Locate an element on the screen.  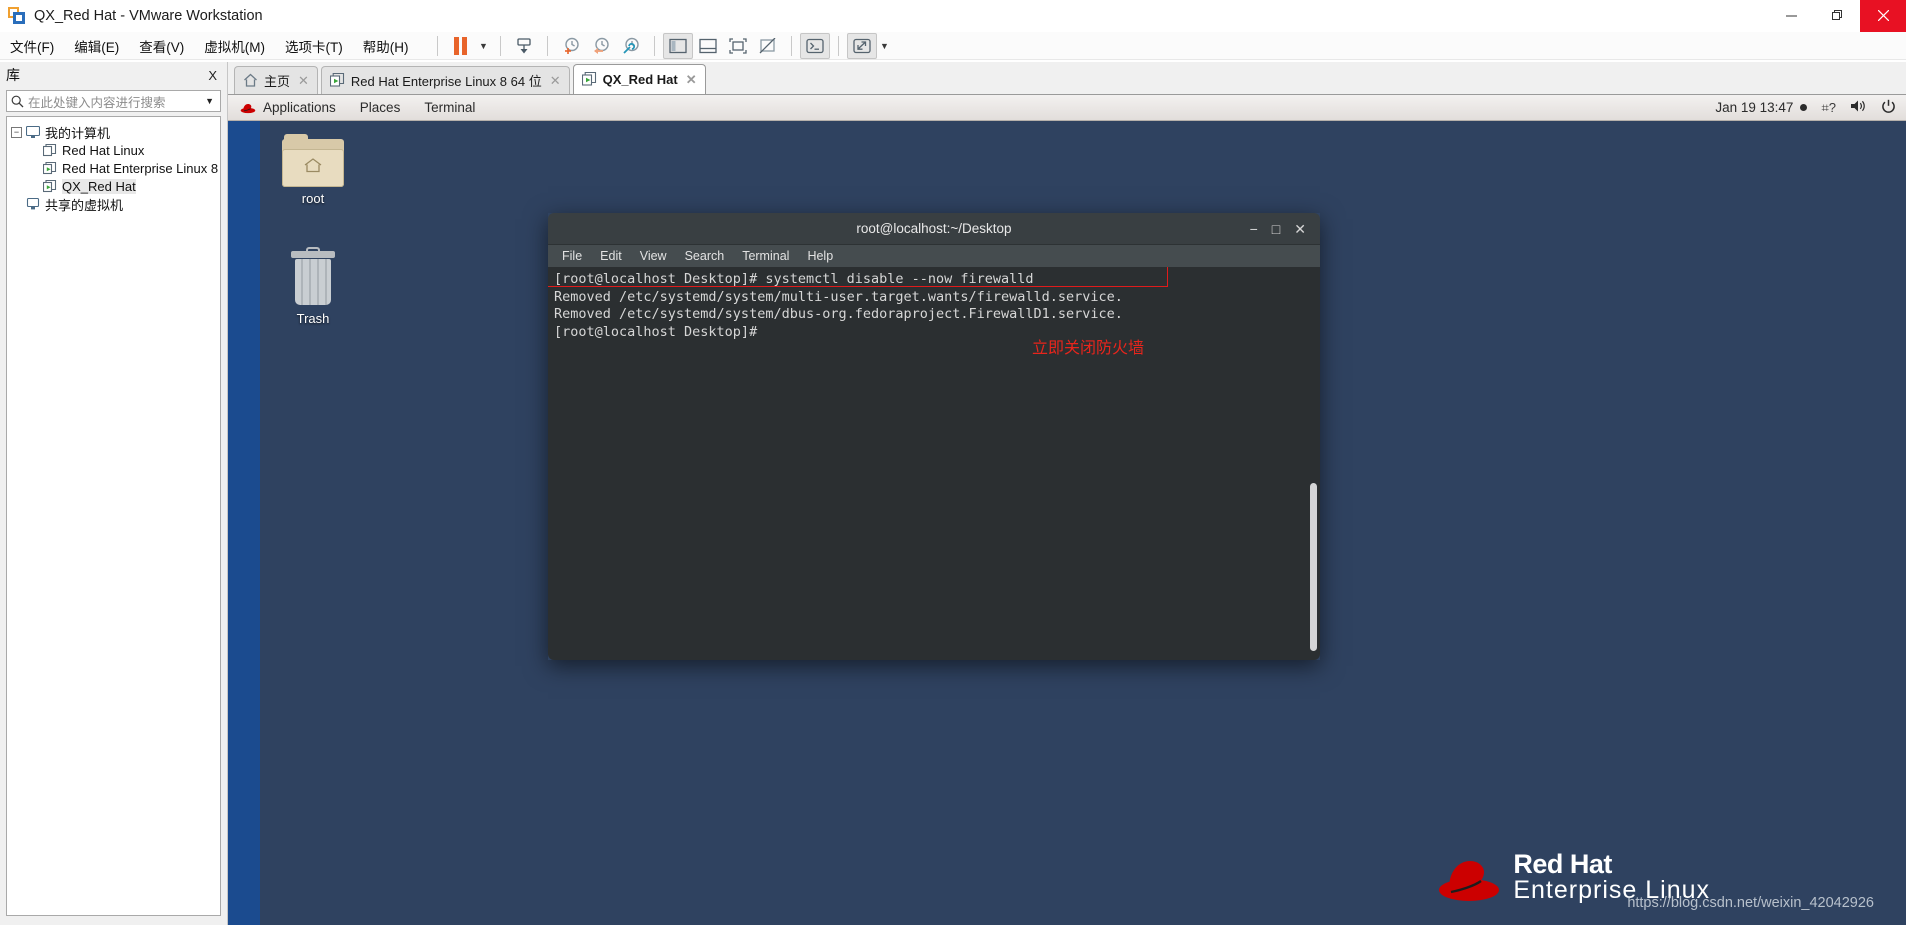
gnome-status-area: Jan 19 13:47 ⌗? is located at coordinates (1810, 108).